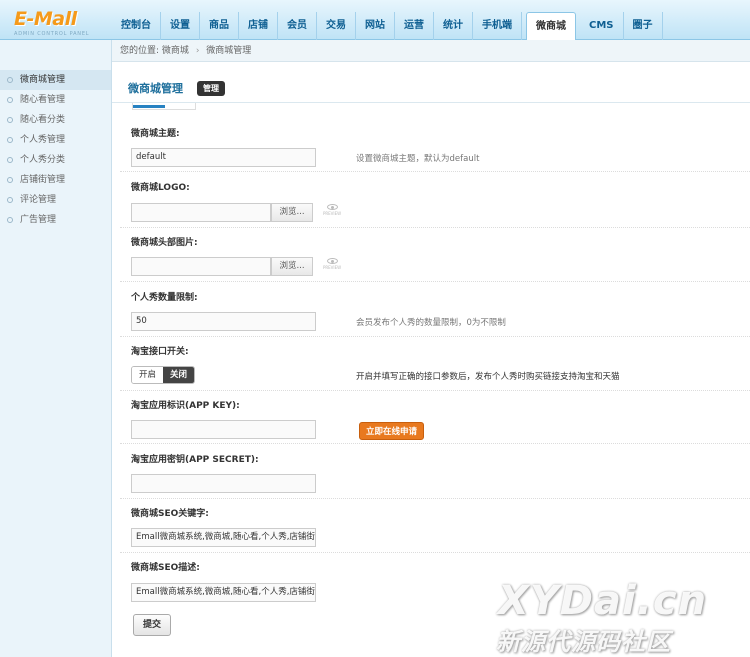  I want to click on app-secret-label: 淘宝应用密钥(APP SECRET):, so click(195, 460).